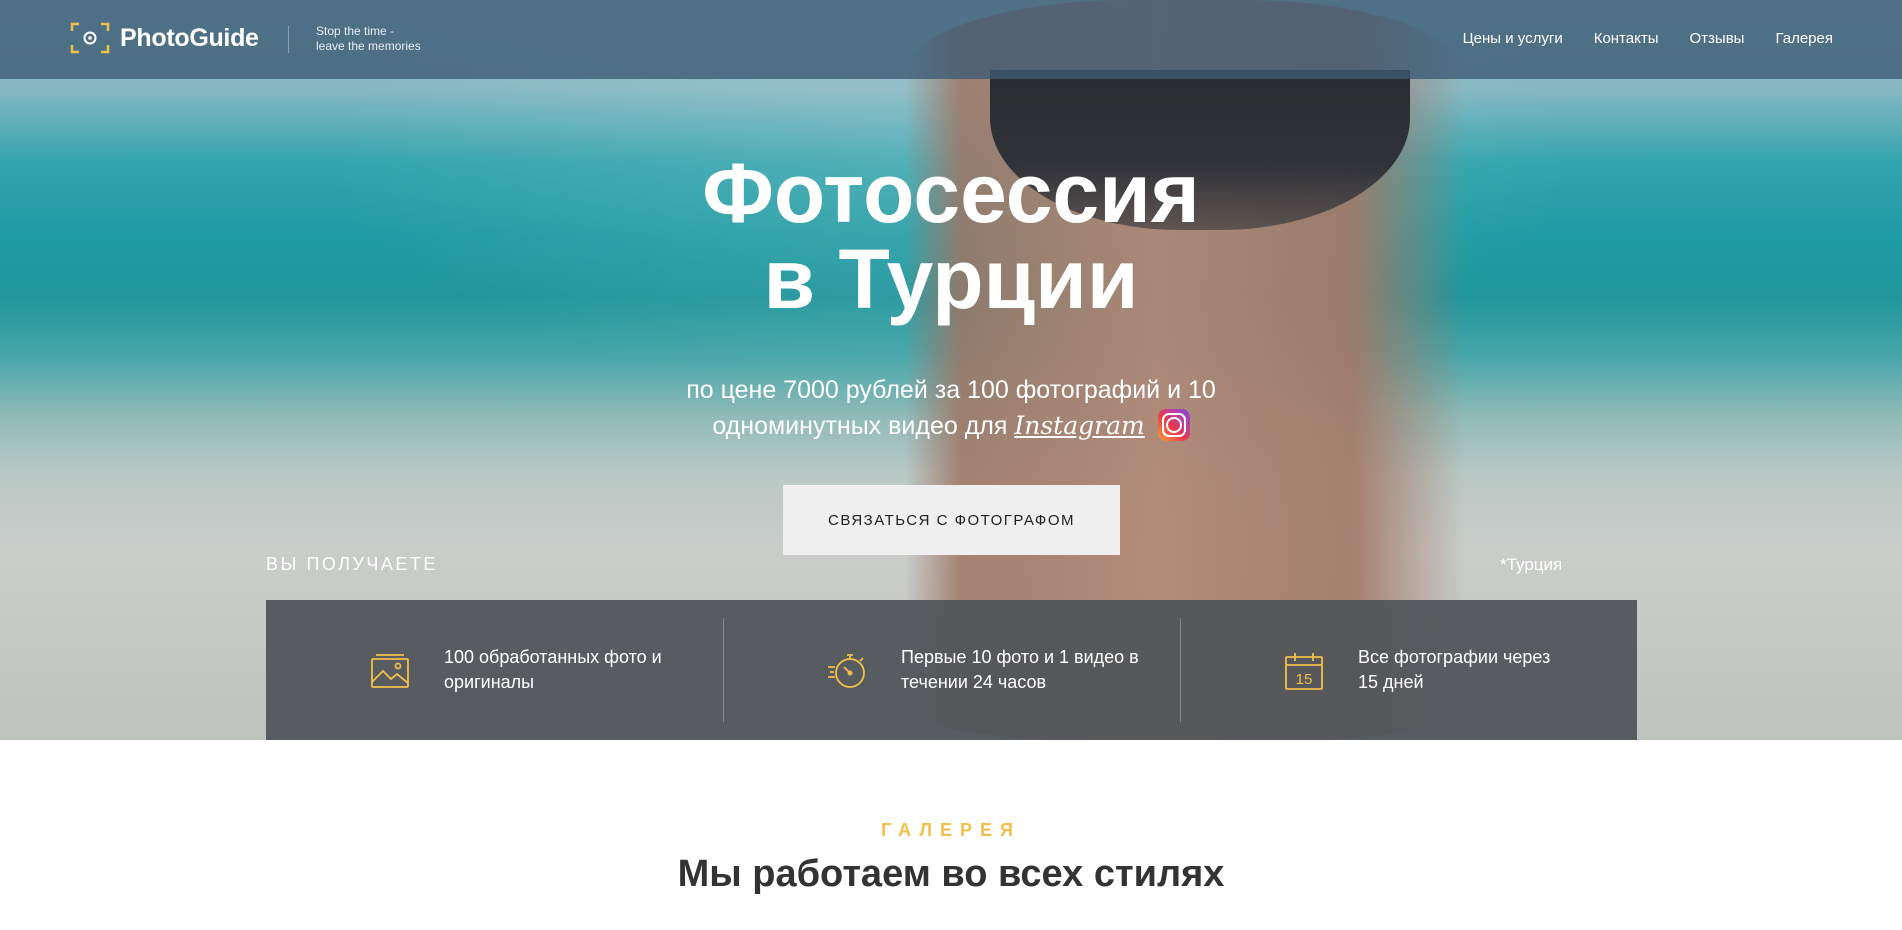 The height and width of the screenshot is (930, 1902). I want to click on region-note: *Турция, so click(1531, 564).